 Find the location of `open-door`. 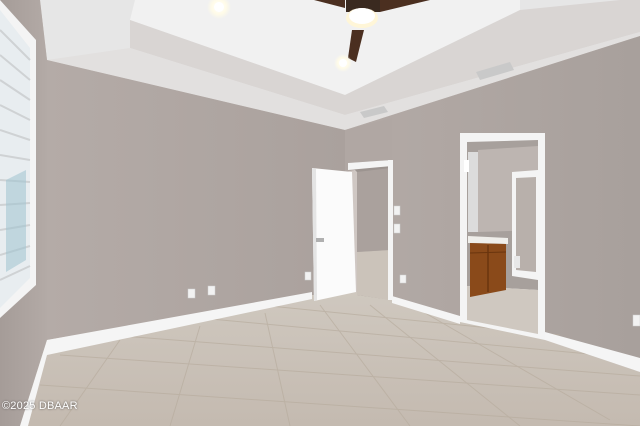

open-door is located at coordinates (352, 230).